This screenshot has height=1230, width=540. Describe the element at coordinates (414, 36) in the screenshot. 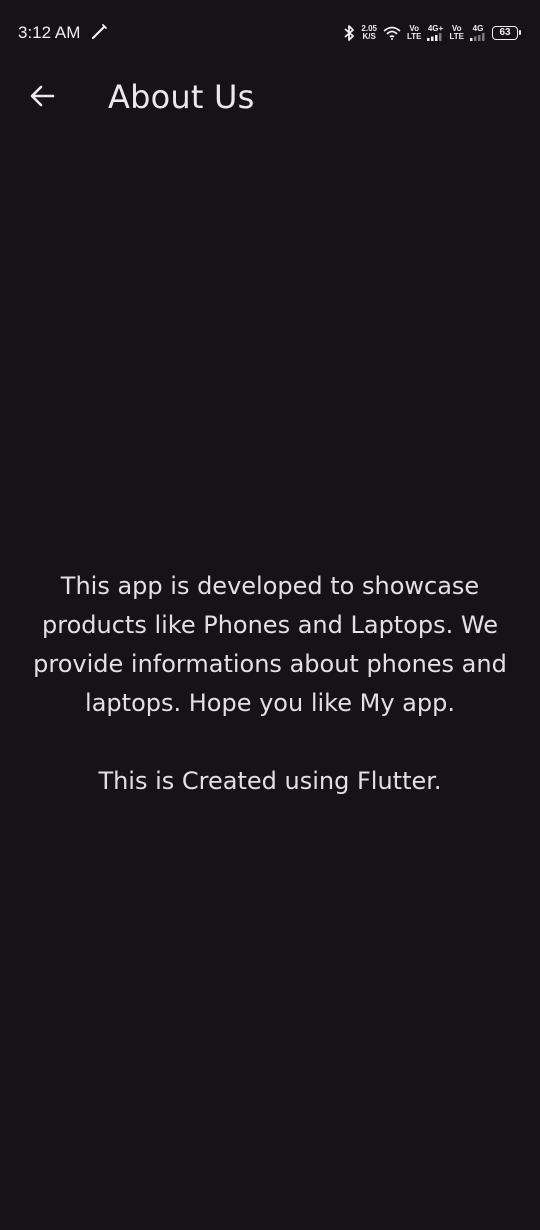

I see `sim1-volte-bottom: LTE` at that location.